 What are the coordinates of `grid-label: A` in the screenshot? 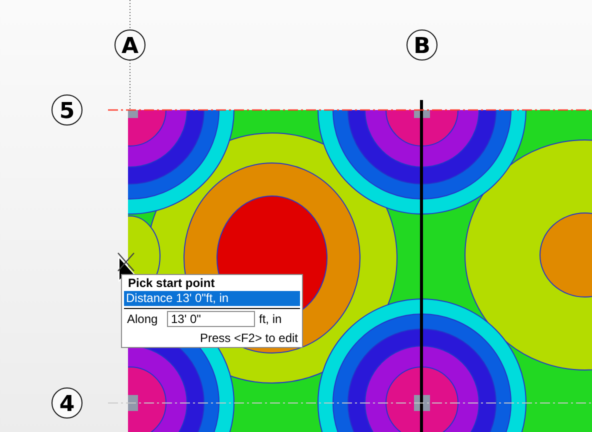 It's located at (130, 46).